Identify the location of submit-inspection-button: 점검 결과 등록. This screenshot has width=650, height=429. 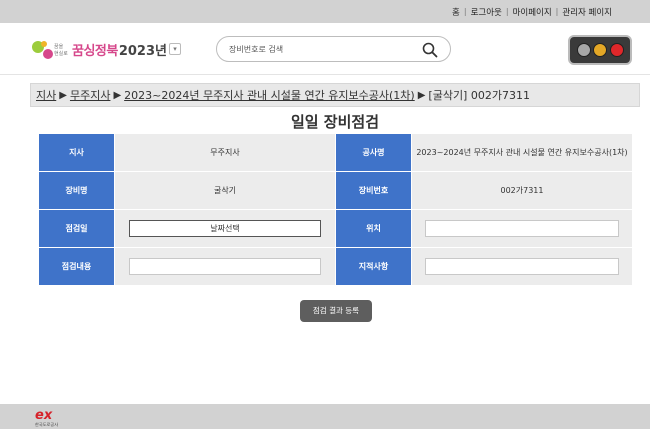
(336, 311).